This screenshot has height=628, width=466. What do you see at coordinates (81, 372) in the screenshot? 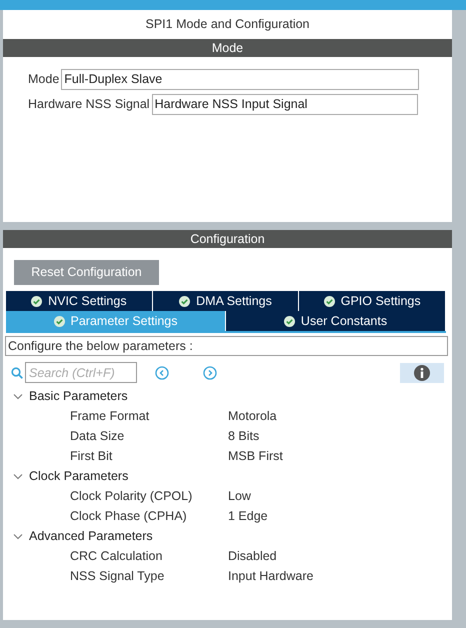
I see `search-field: Search (Ctrl+F)` at bounding box center [81, 372].